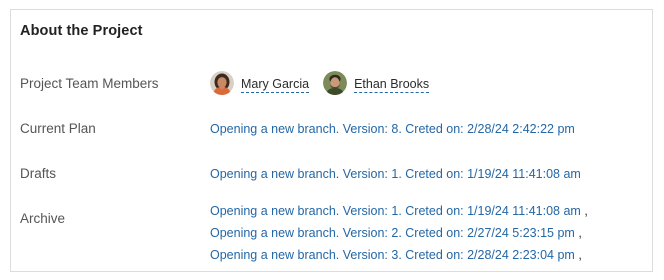 This screenshot has width=664, height=280. Describe the element at coordinates (43, 218) in the screenshot. I see `archive-label: Archive` at that location.